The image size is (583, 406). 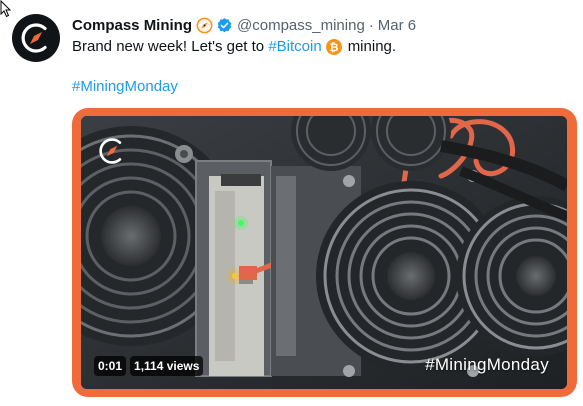 I want to click on mouse-cursor-icon, so click(x=6, y=9).